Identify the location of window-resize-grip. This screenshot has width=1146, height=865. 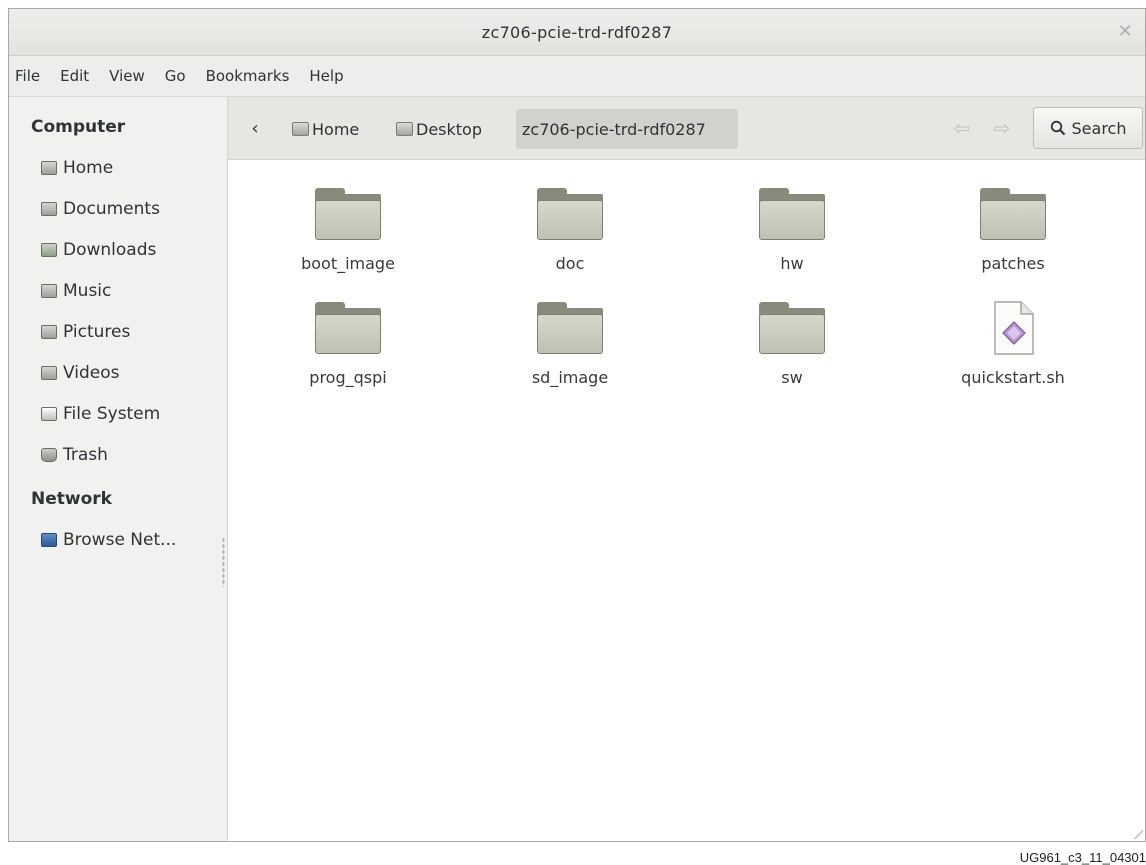
(1137, 833).